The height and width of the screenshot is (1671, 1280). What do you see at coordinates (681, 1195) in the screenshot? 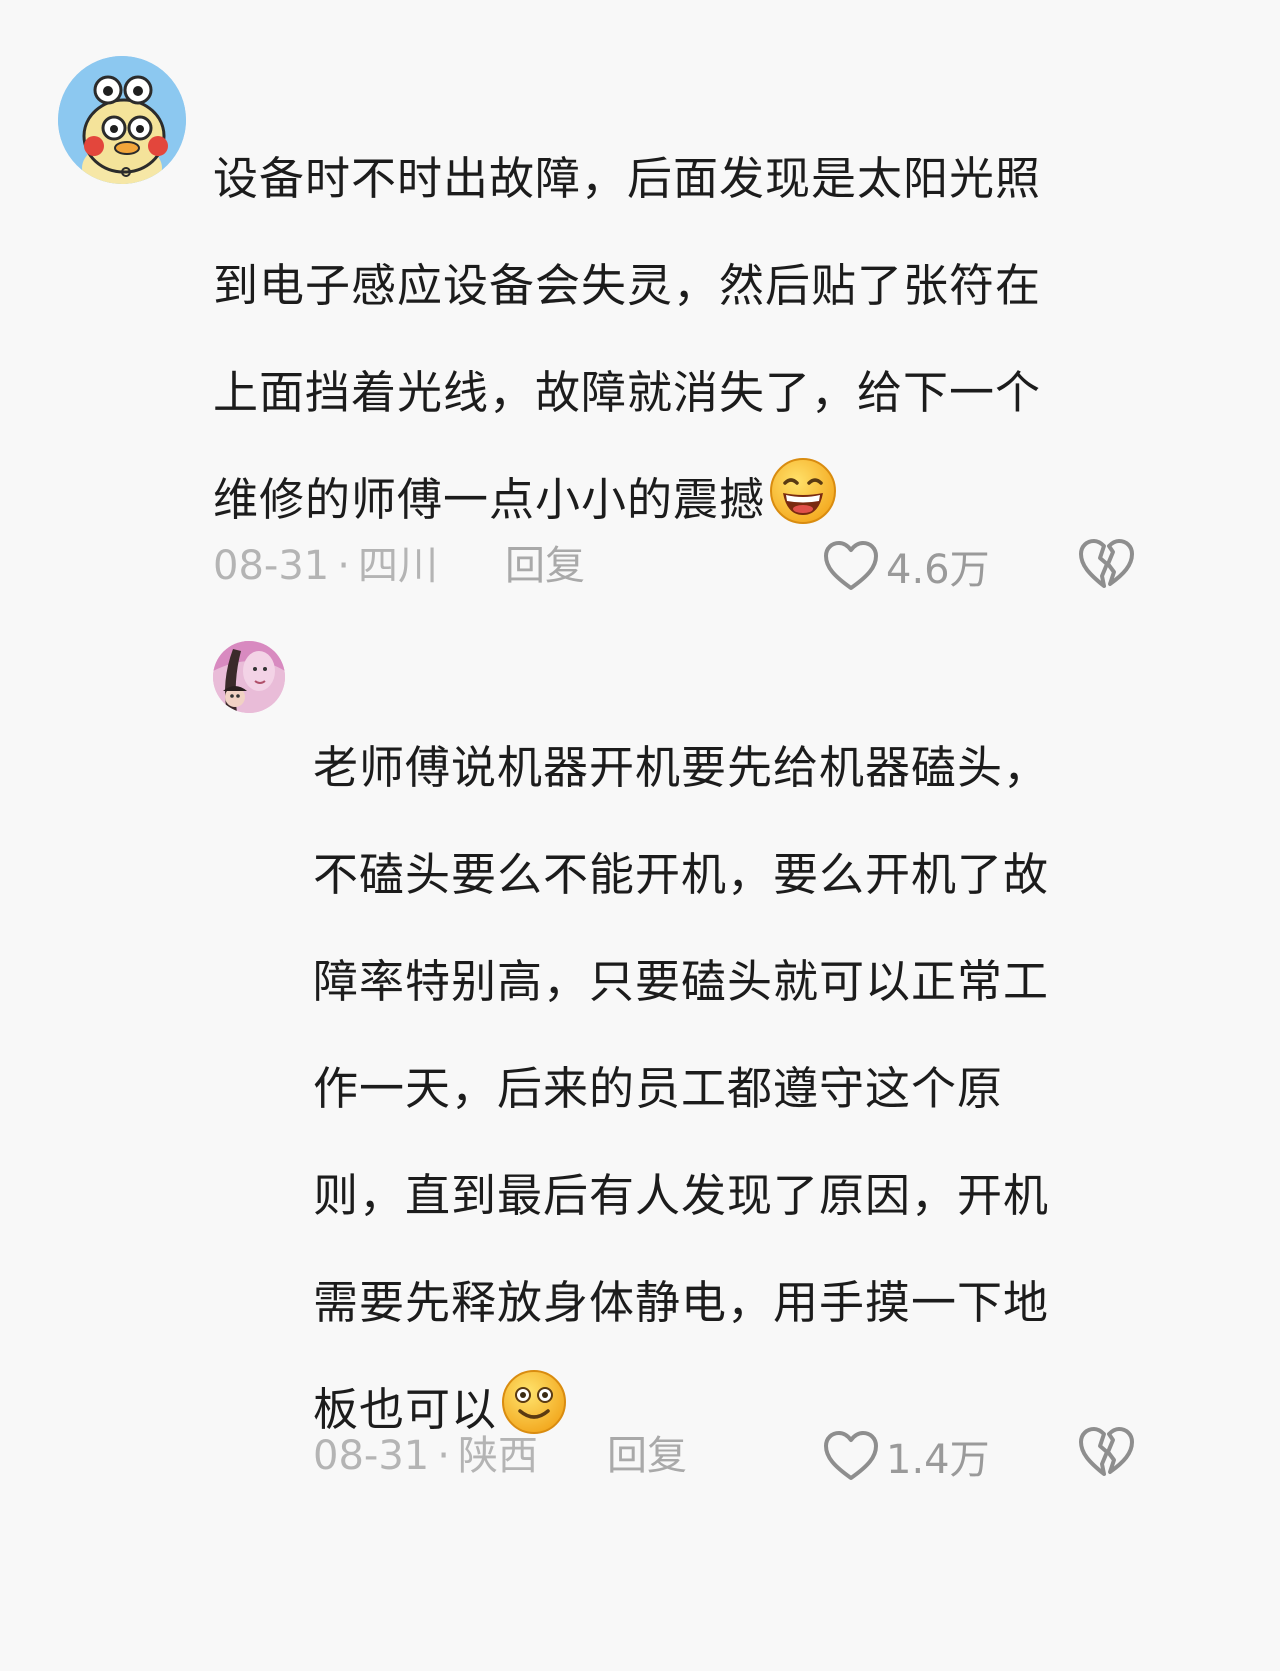
I see `comment-line: 则，直到最后有人发现了原因，开机` at bounding box center [681, 1195].